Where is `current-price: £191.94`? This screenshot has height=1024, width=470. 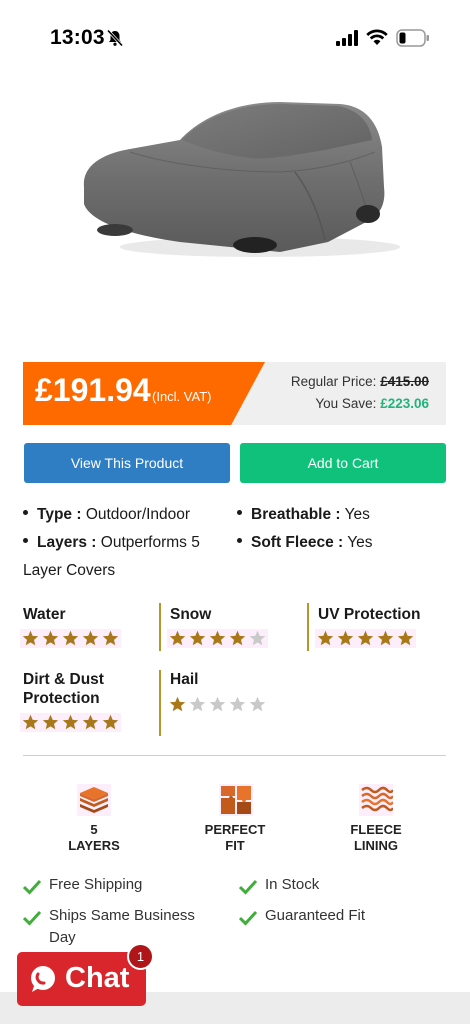
current-price: £191.94 is located at coordinates (93, 390).